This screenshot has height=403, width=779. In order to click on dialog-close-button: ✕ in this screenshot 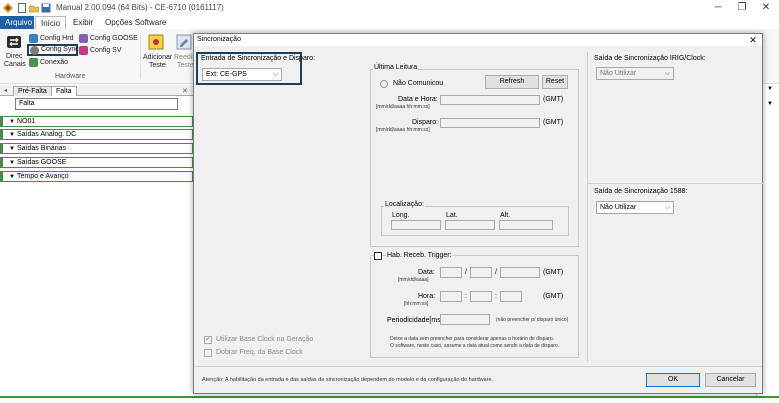, I will do `click(753, 40)`.